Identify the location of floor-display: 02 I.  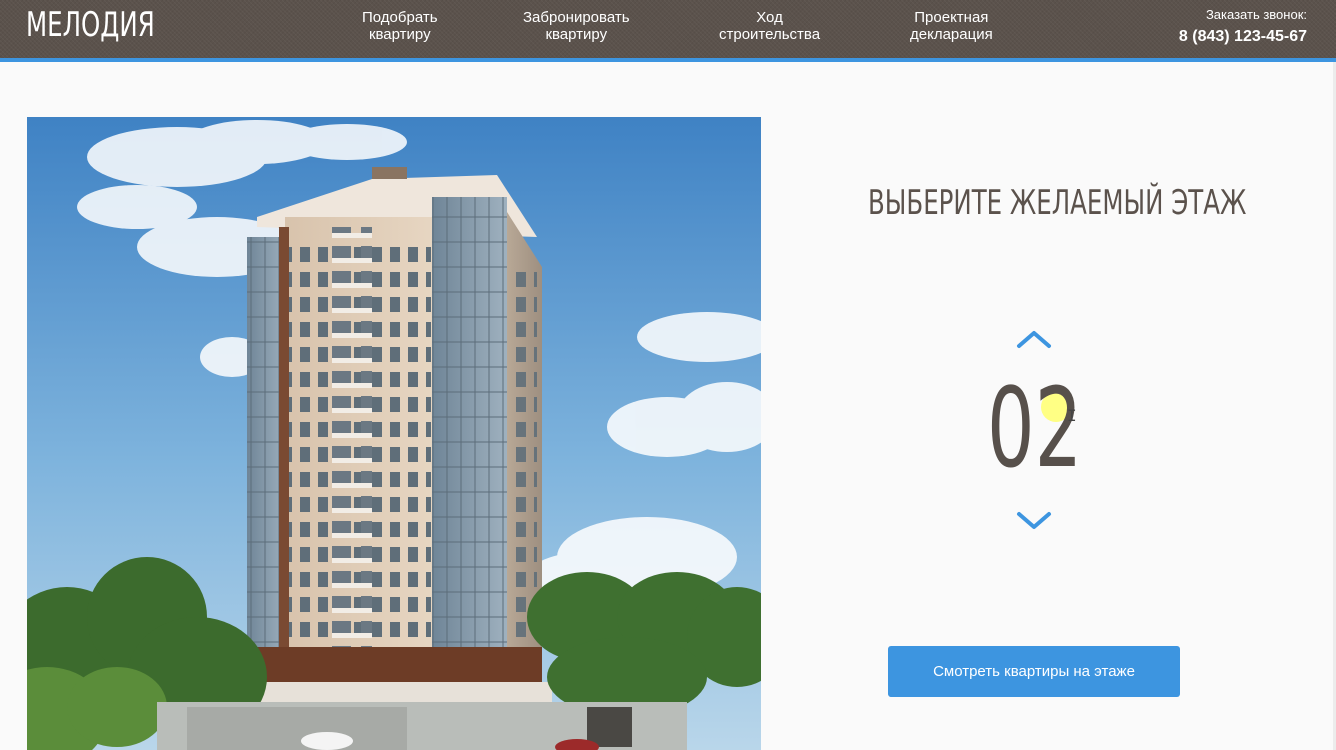
(1033, 428).